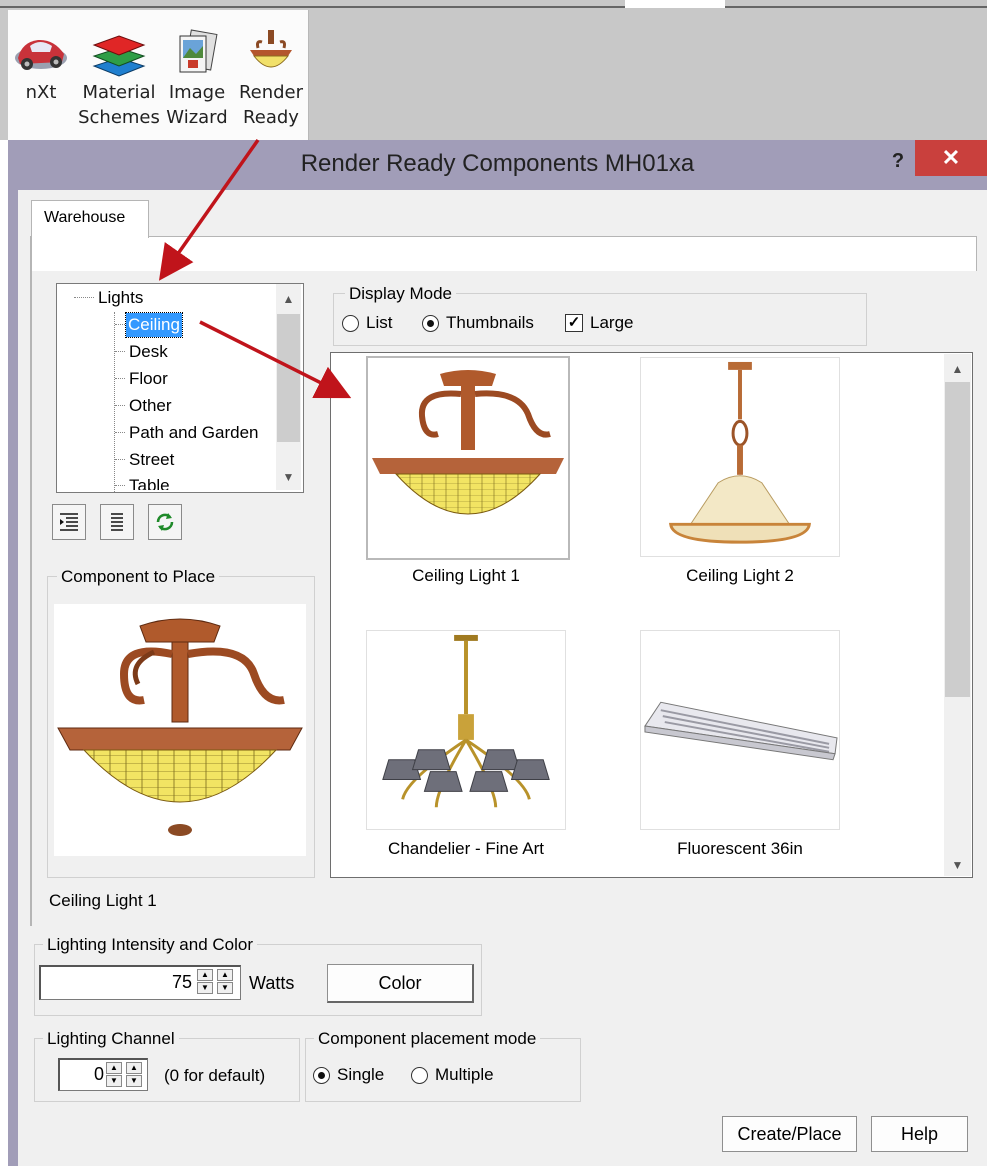 This screenshot has height=1166, width=987. What do you see at coordinates (90, 219) in the screenshot?
I see `tab-warehouse: Warehouse` at bounding box center [90, 219].